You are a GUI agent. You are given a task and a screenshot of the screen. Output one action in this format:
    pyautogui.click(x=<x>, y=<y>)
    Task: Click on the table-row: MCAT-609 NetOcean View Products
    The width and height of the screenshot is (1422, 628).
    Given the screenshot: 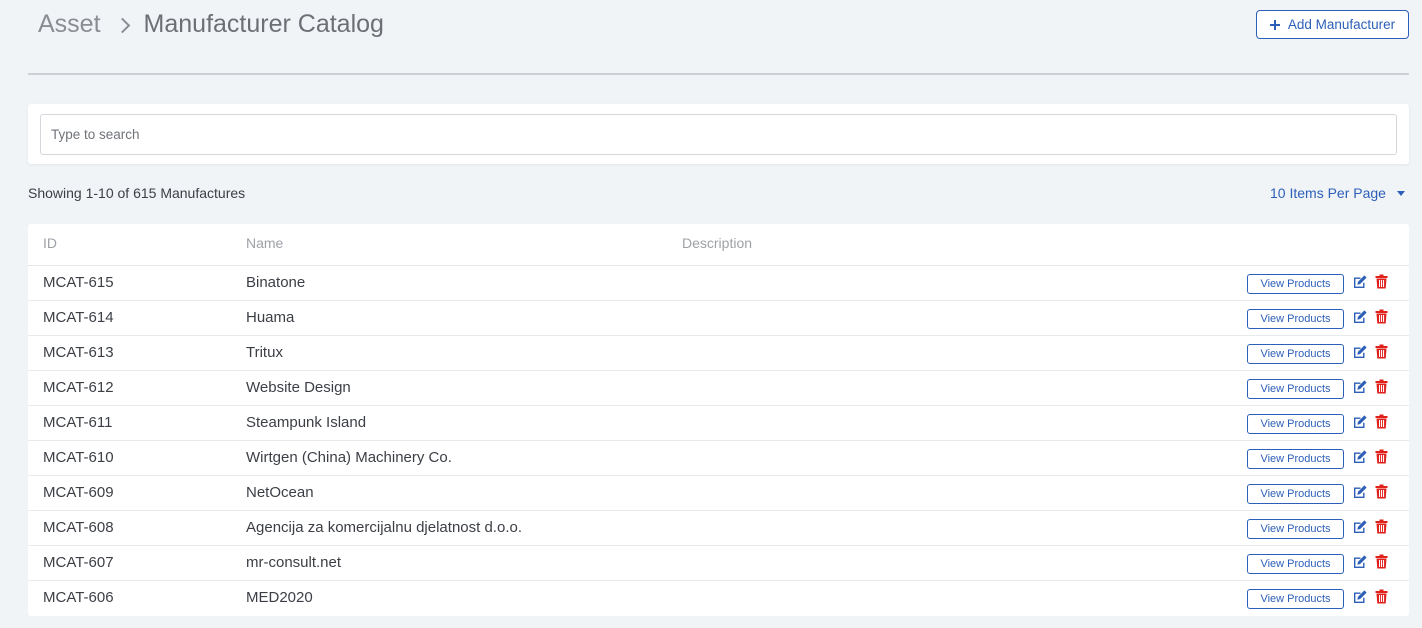 What is the action you would take?
    pyautogui.click(x=718, y=493)
    